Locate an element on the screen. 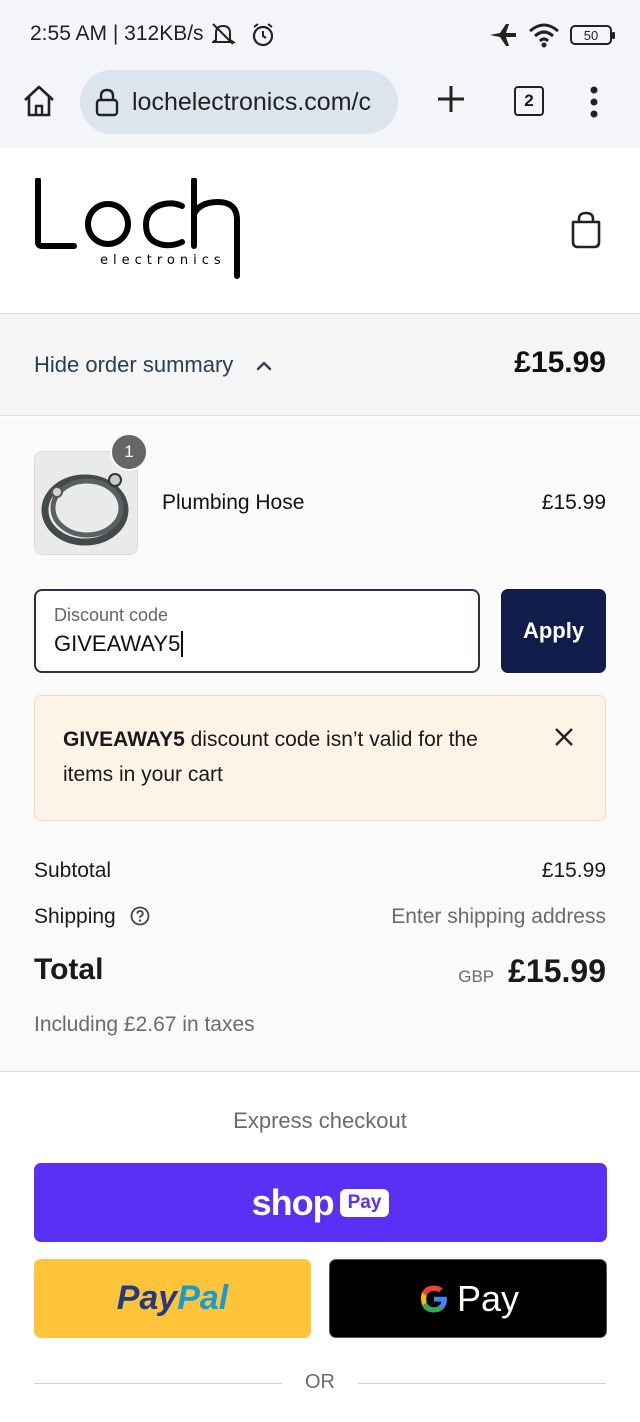 The height and width of the screenshot is (1422, 640). tab-switcher-button: 2 is located at coordinates (529, 101).